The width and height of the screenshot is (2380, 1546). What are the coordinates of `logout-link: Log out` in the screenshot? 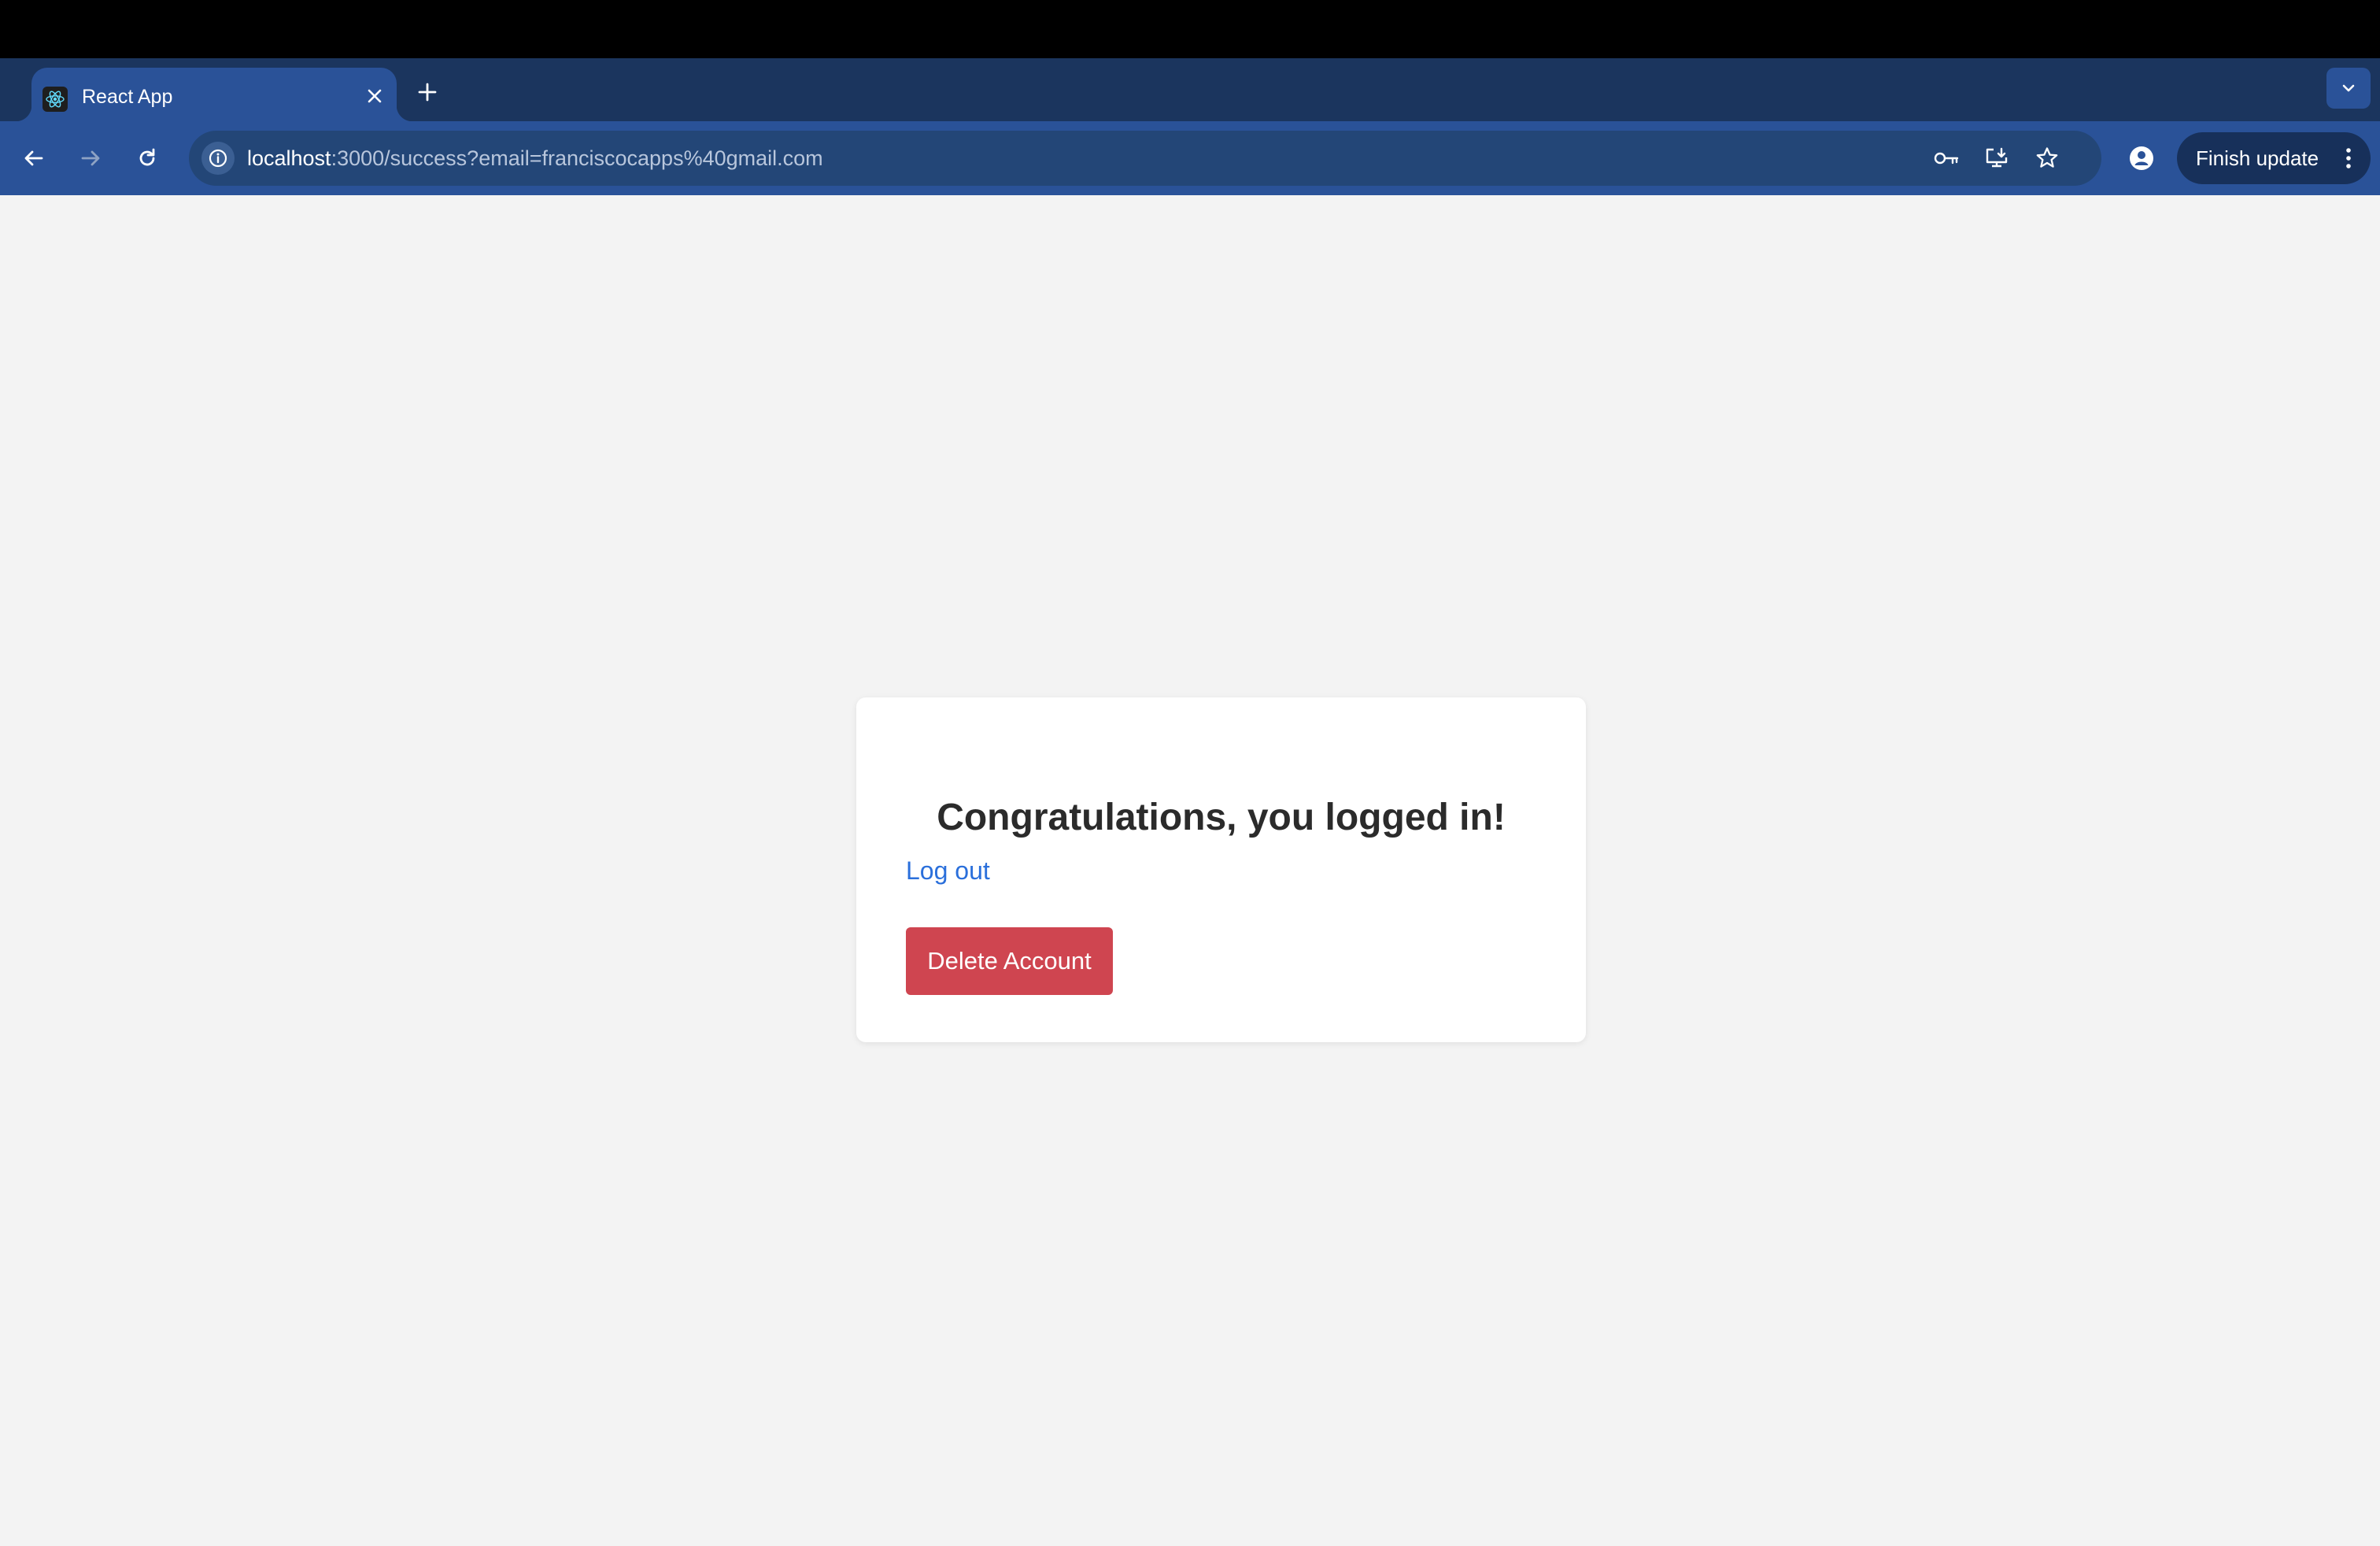 It's located at (948, 870).